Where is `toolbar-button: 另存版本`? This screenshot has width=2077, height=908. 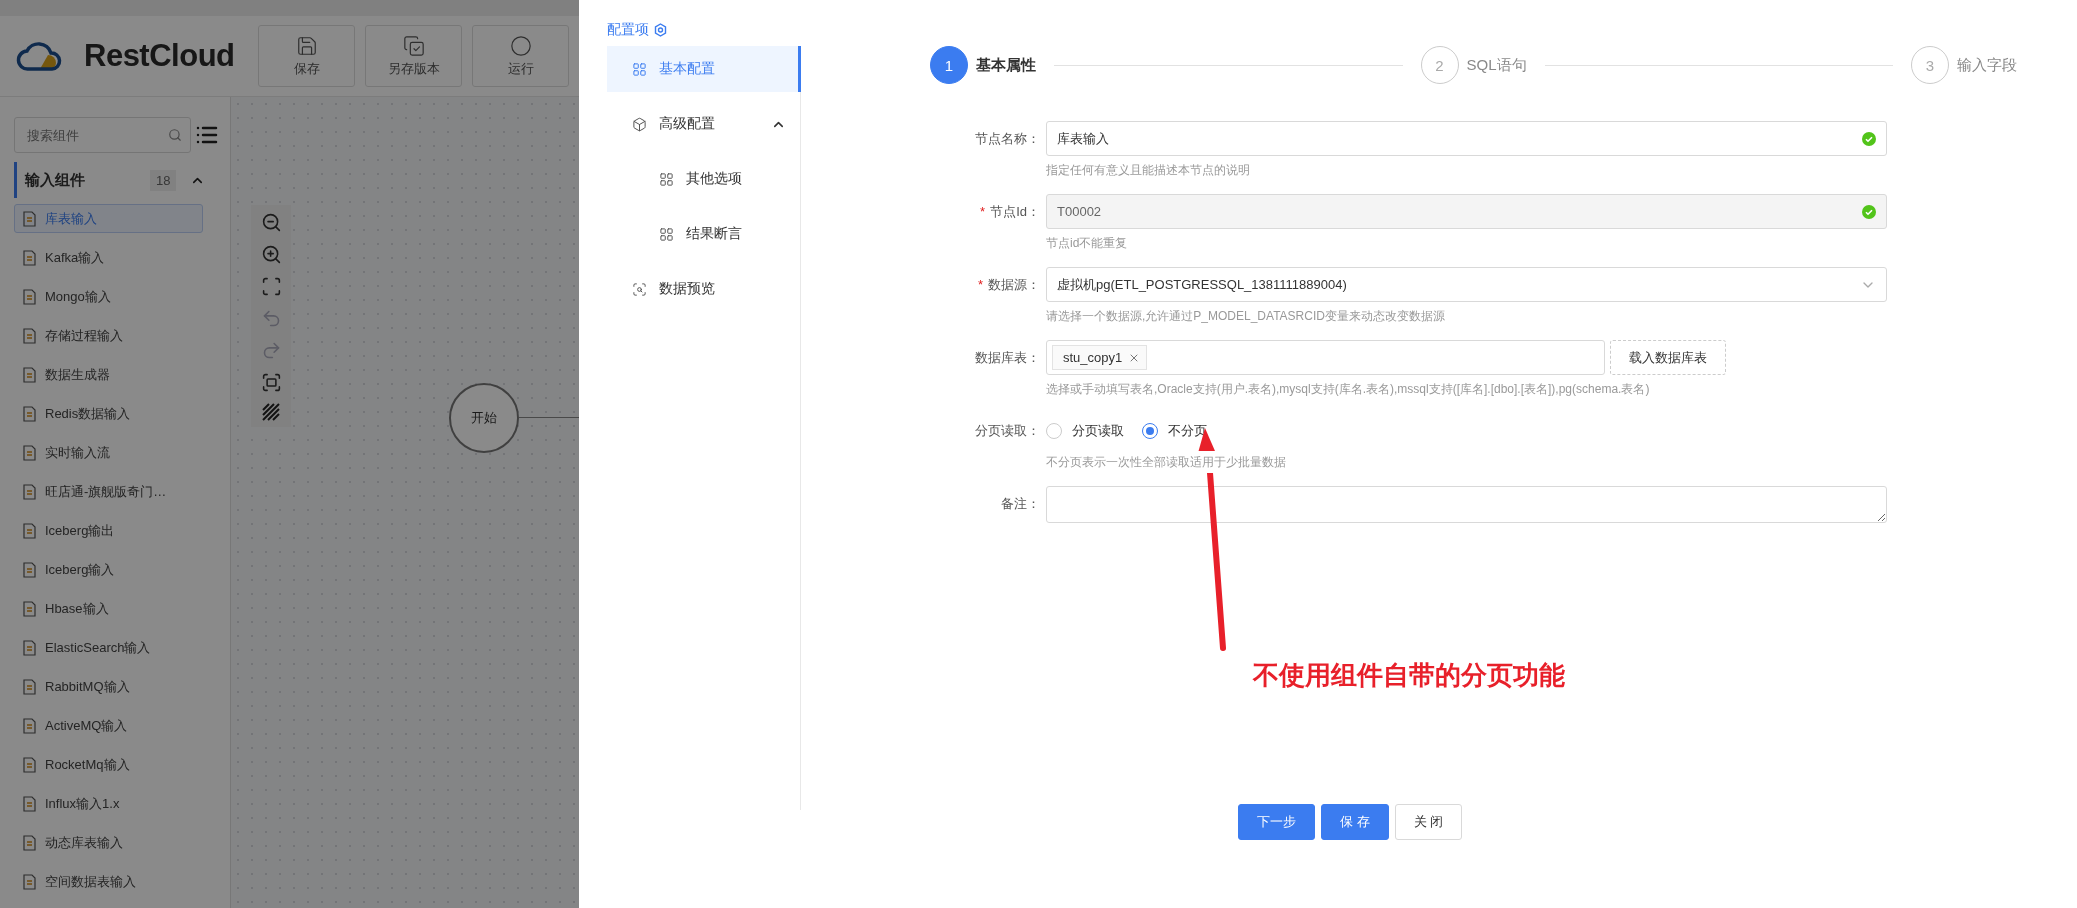 toolbar-button: 另存版本 is located at coordinates (413, 56).